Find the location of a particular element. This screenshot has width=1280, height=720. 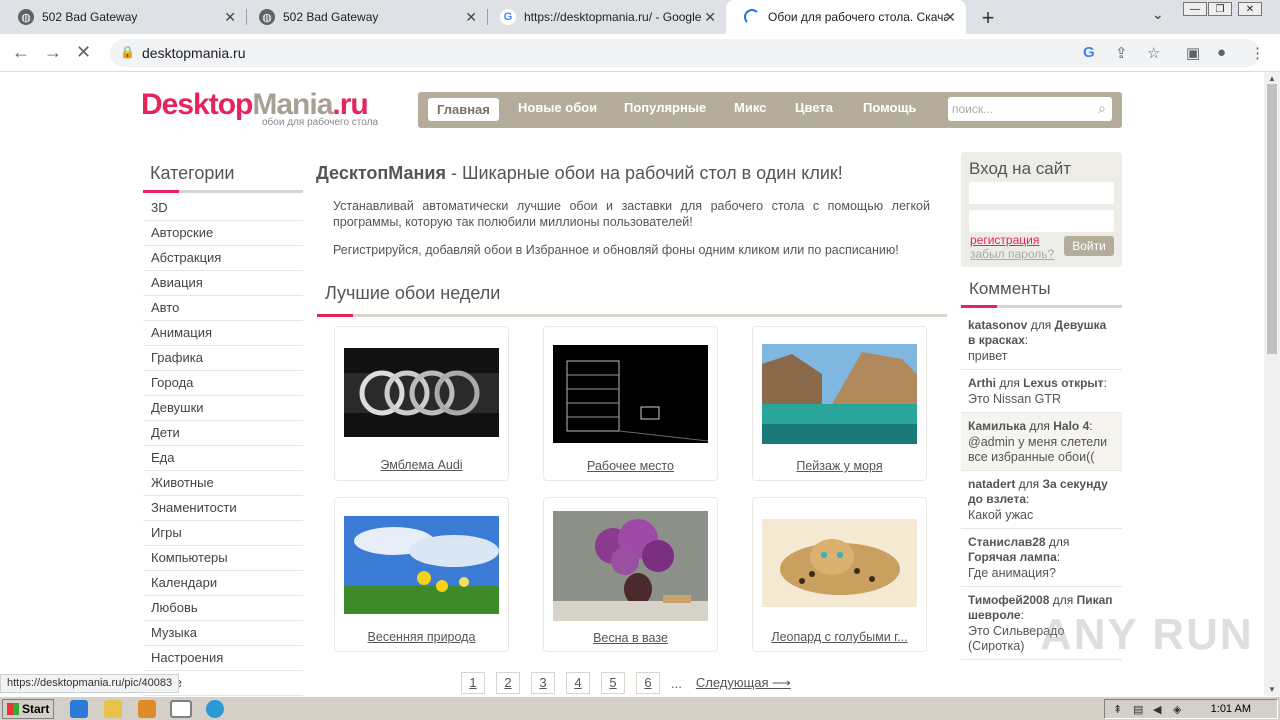

category-link: Знаменитости is located at coordinates (223, 508).